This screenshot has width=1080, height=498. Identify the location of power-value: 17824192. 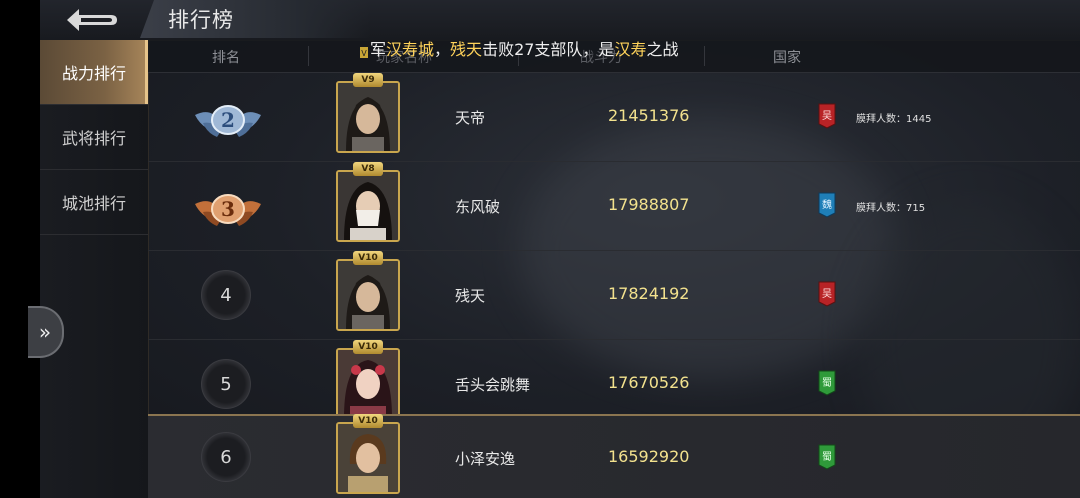
(649, 293).